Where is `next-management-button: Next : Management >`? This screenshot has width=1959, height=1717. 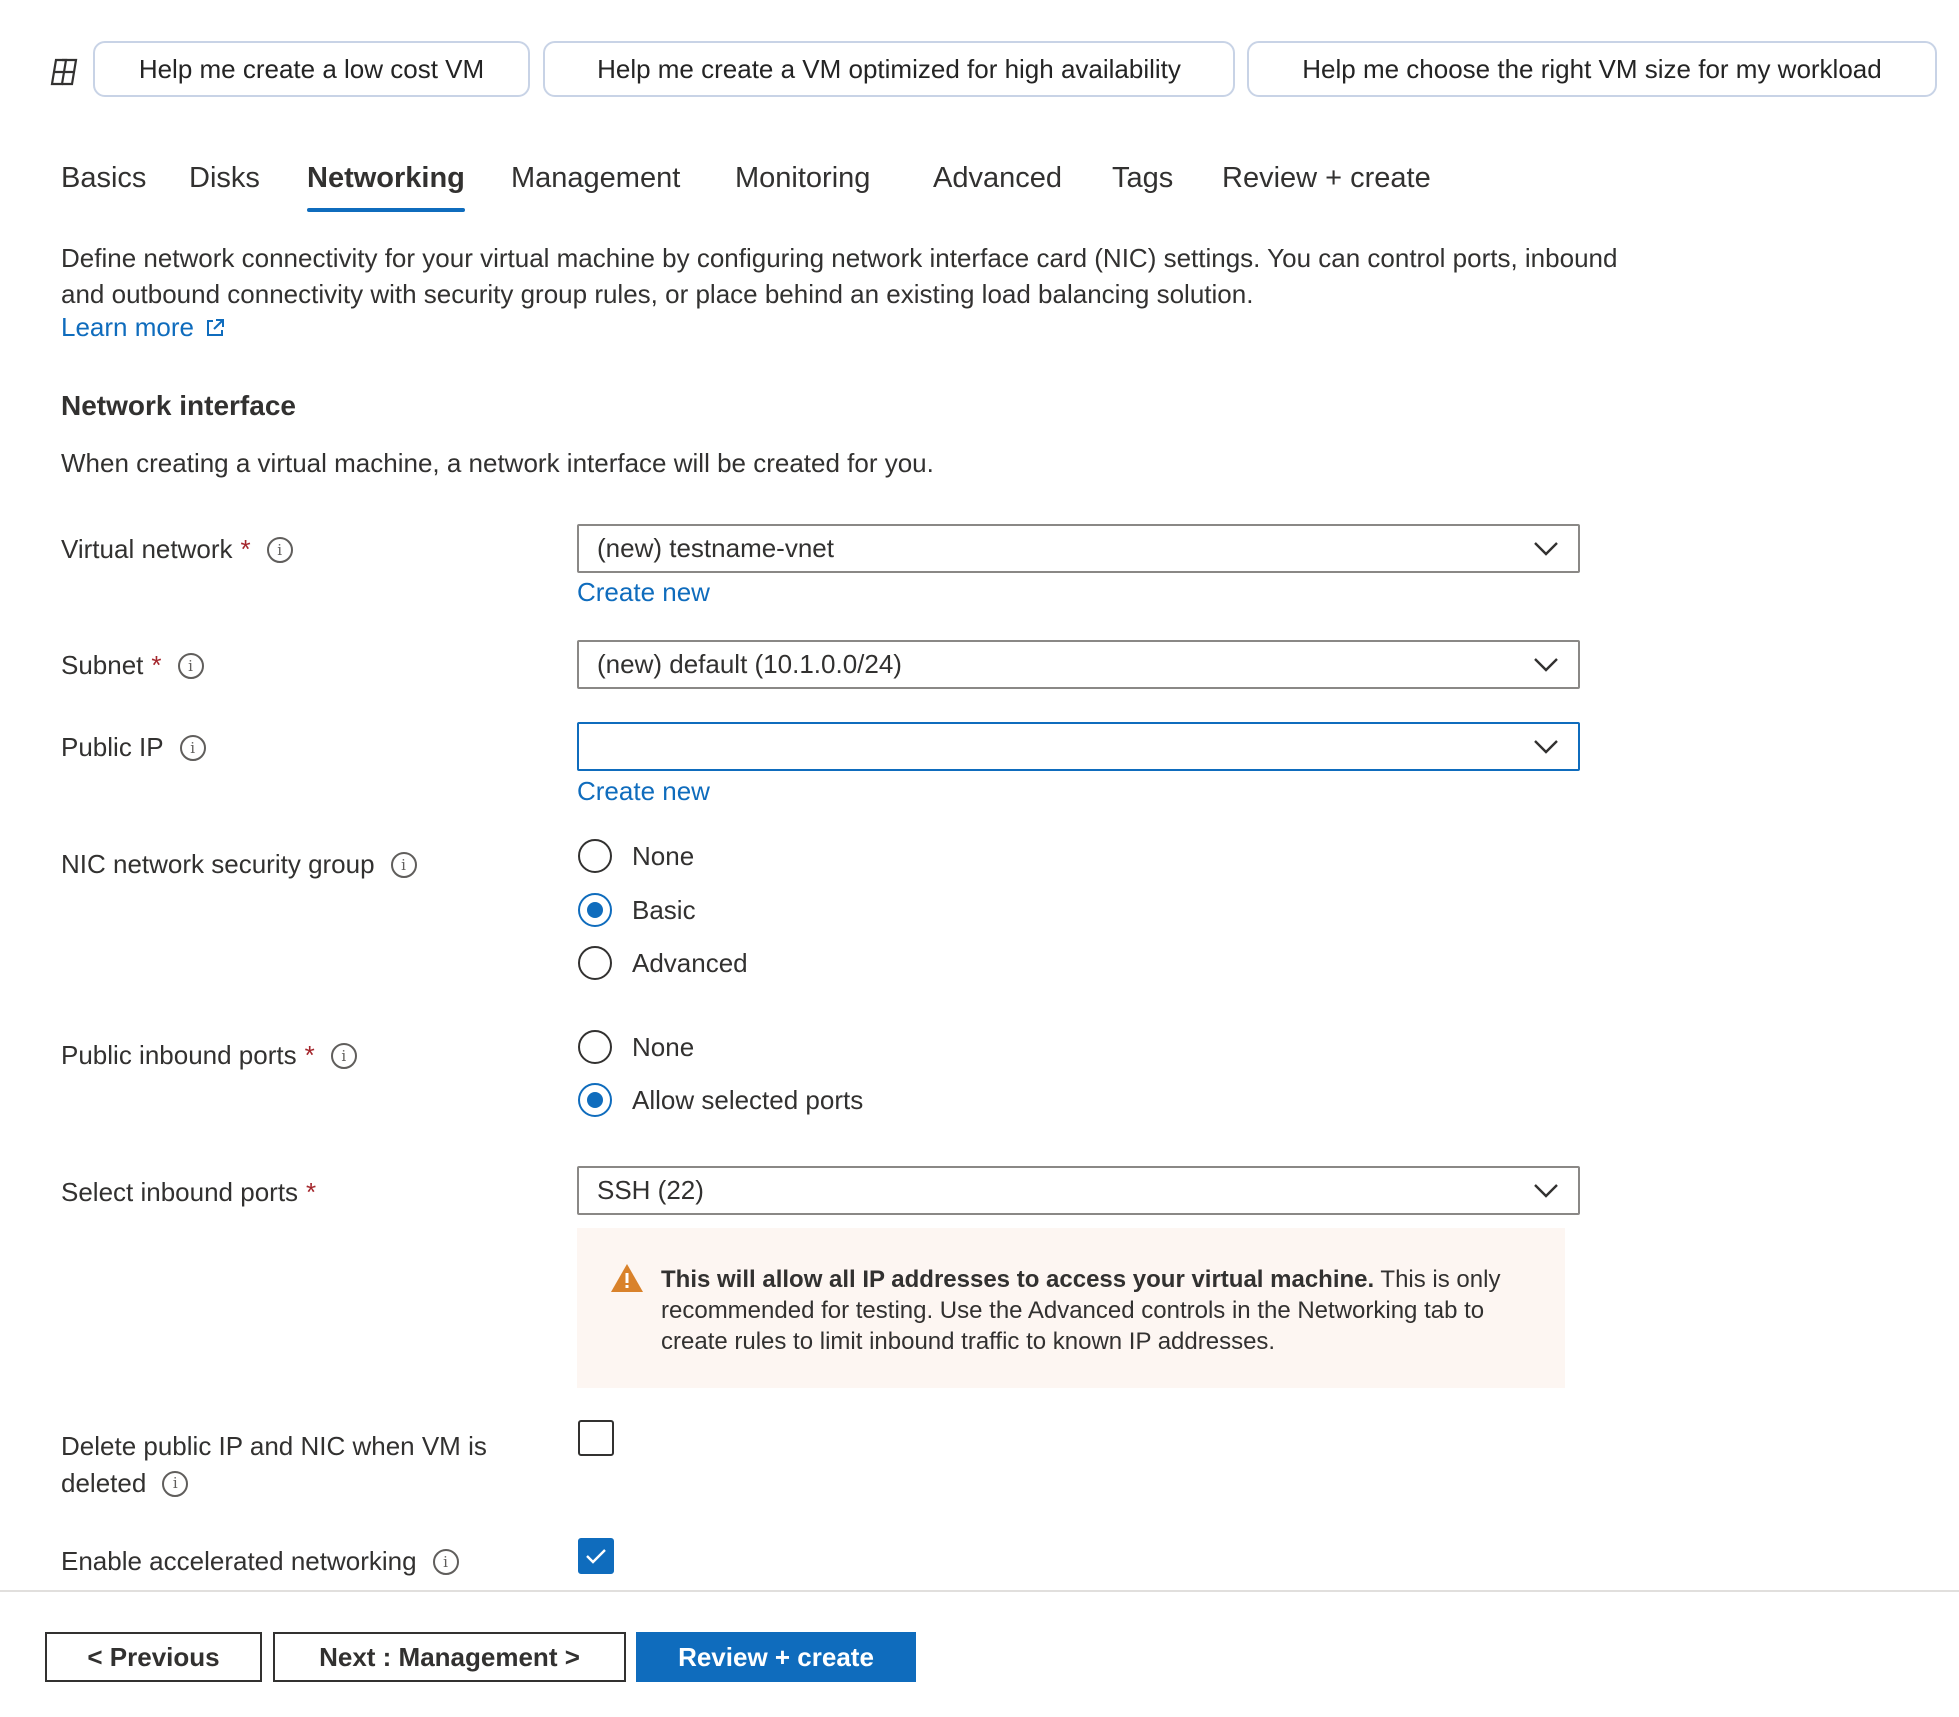
next-management-button: Next : Management > is located at coordinates (449, 1657).